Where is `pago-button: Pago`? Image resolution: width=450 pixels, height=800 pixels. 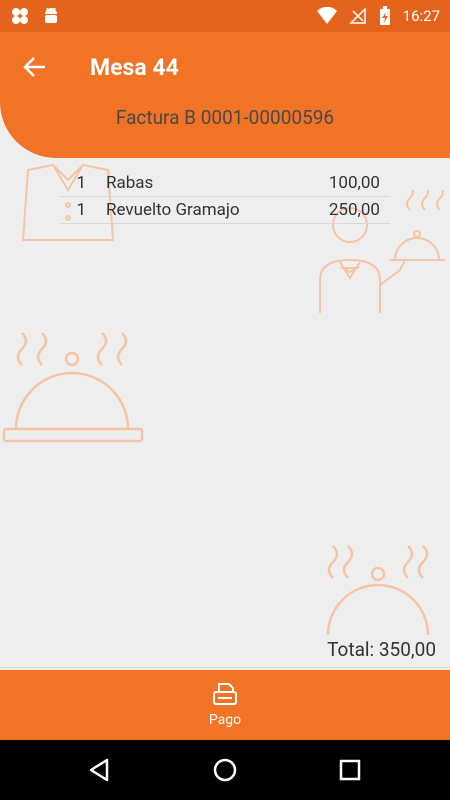 pago-button: Pago is located at coordinates (225, 705).